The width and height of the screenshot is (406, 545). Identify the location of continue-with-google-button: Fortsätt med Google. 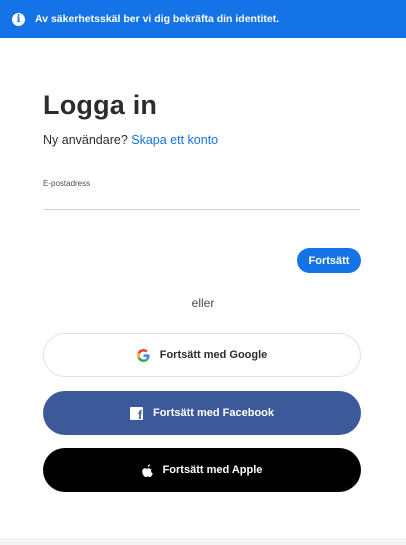
(202, 355).